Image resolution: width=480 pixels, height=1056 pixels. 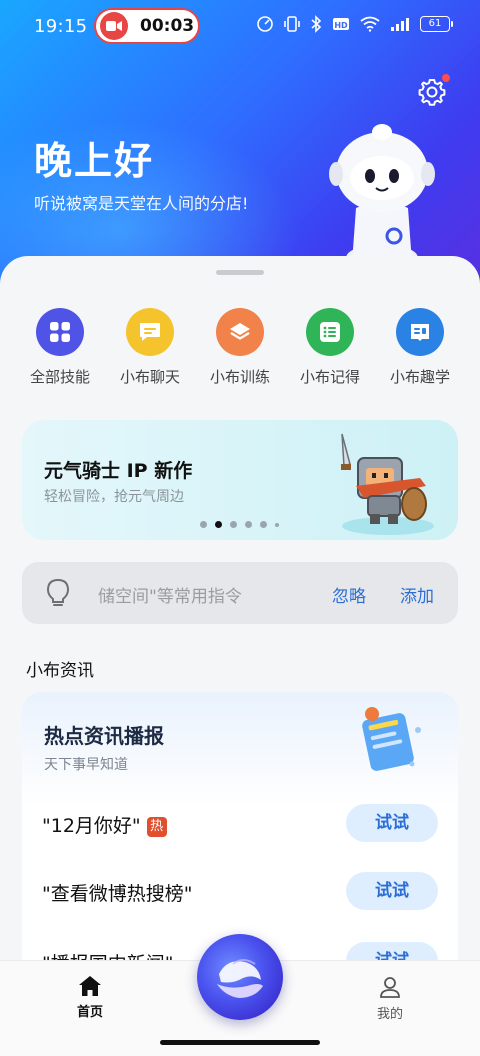 I want to click on banner-subtitle: 轻松冒险，抢元气周边, so click(x=114, y=497).